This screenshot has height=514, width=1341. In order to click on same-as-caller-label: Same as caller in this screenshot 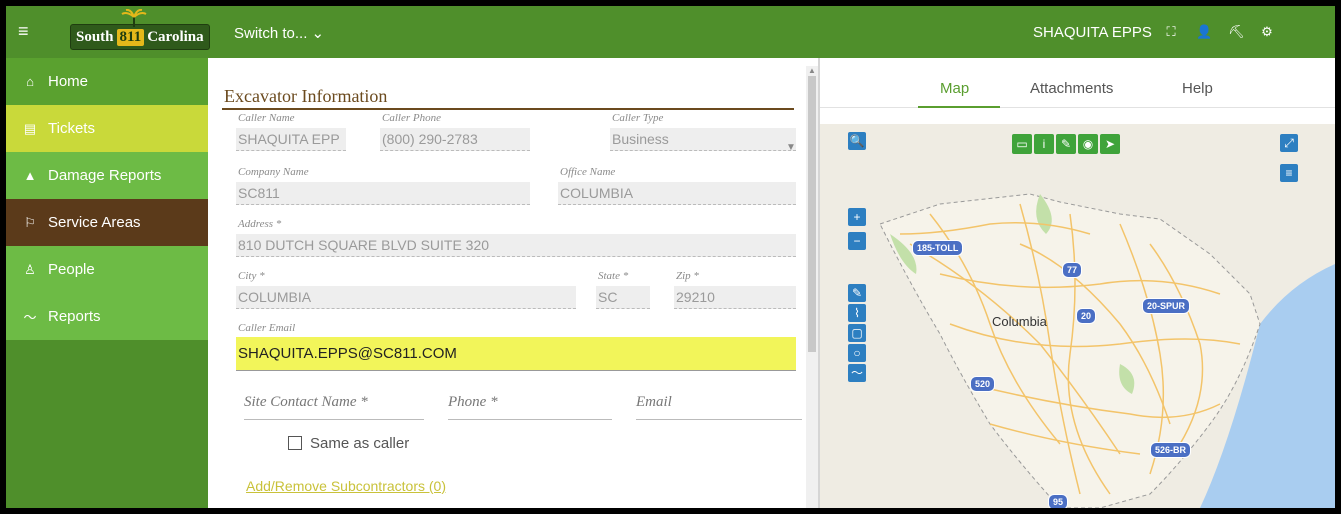, I will do `click(360, 443)`.